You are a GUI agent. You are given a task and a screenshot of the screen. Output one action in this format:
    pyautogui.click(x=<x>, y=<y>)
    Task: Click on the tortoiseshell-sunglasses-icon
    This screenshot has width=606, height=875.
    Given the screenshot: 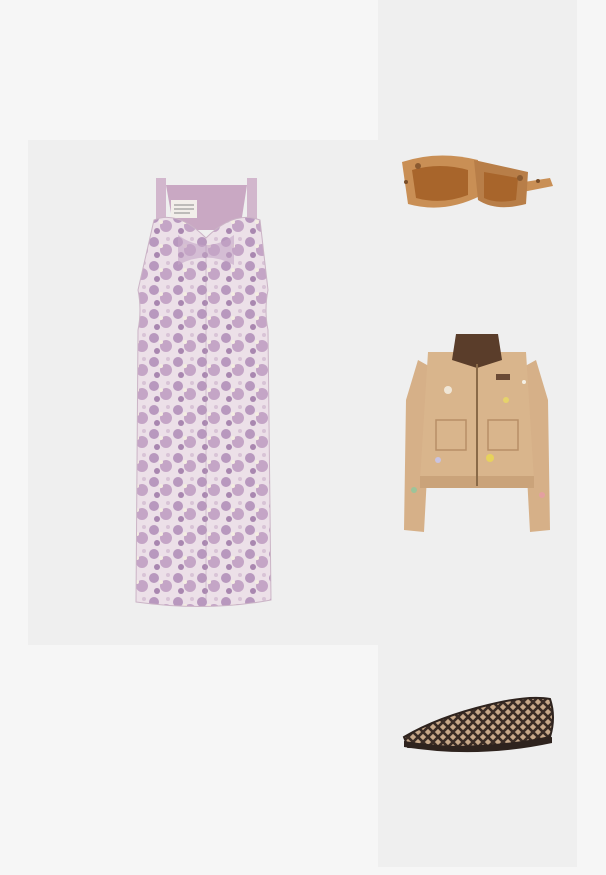 What is the action you would take?
    pyautogui.click(x=477, y=181)
    